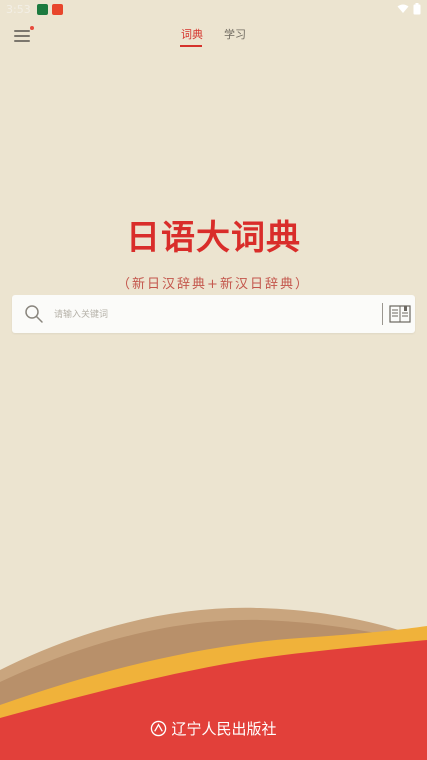 Image resolution: width=427 pixels, height=760 pixels. I want to click on title-block: 日语大词典 （新日汉辞典+新汉日辞典）, so click(213, 251).